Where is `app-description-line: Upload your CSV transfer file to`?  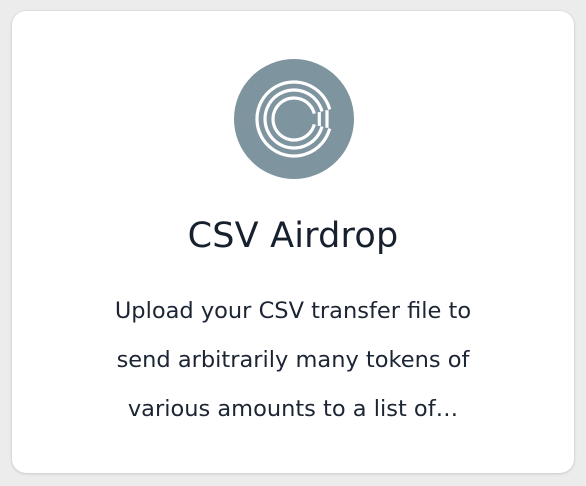
app-description-line: Upload your CSV transfer file to is located at coordinates (293, 311).